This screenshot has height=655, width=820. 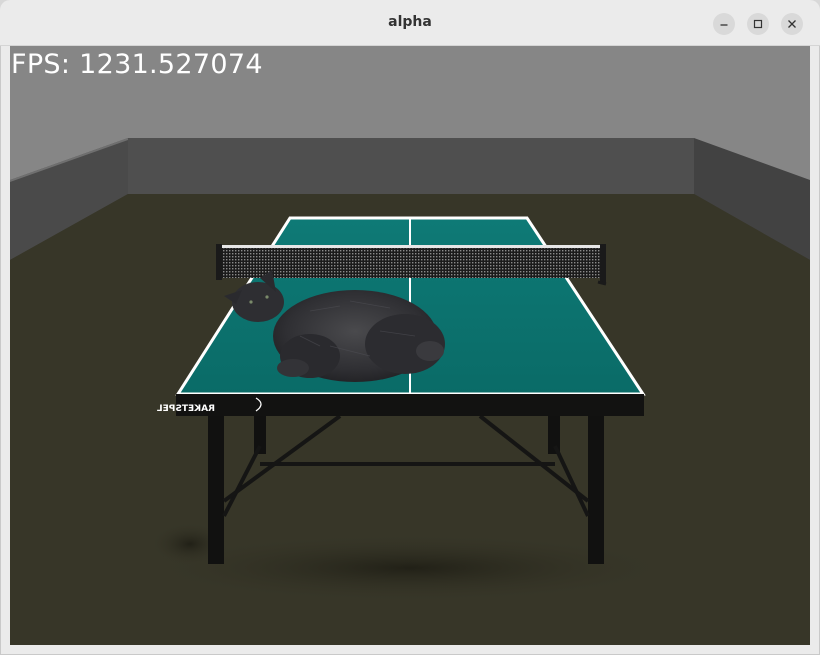 I want to click on net-mesh, so click(x=411, y=262).